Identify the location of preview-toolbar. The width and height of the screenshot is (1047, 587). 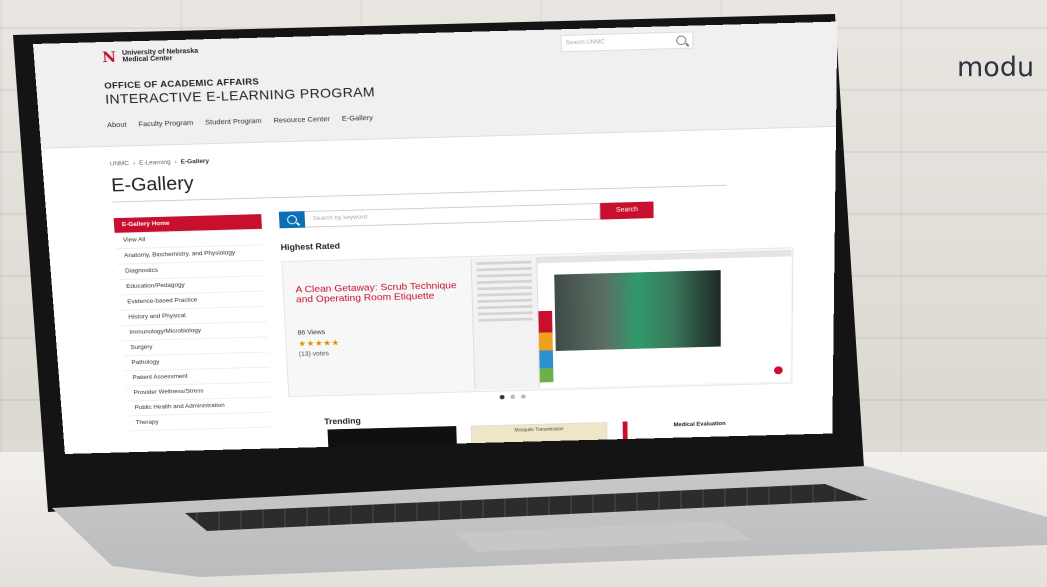
(664, 257).